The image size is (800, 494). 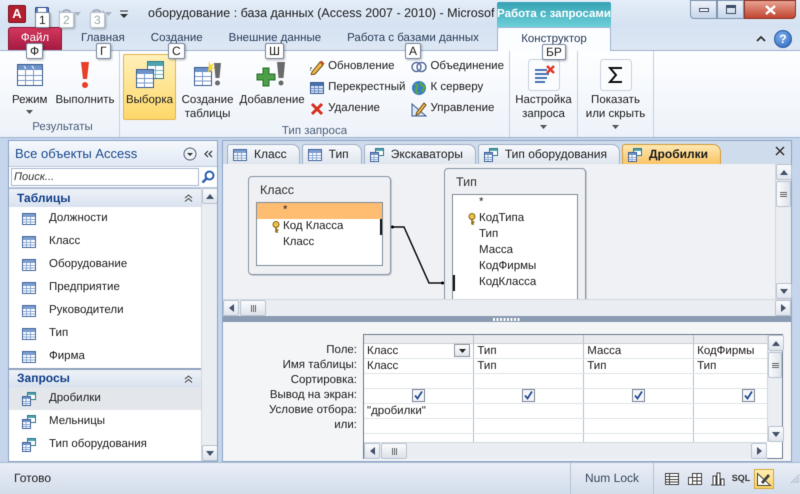 What do you see at coordinates (277, 190) in the screenshot?
I see `table-title: Класс` at bounding box center [277, 190].